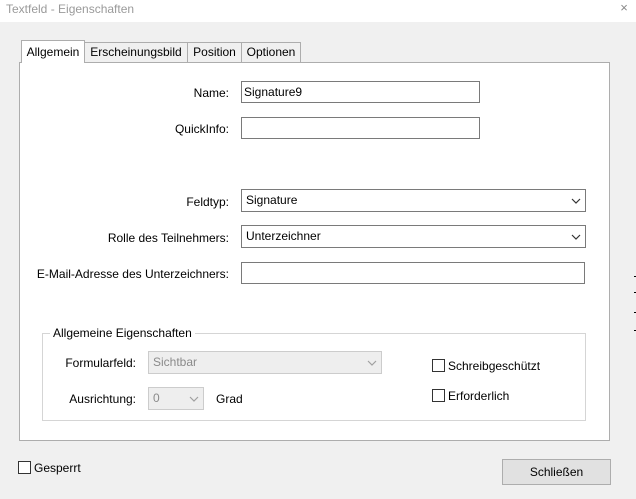 The height and width of the screenshot is (499, 636). What do you see at coordinates (413, 273) in the screenshot?
I see `email-field` at bounding box center [413, 273].